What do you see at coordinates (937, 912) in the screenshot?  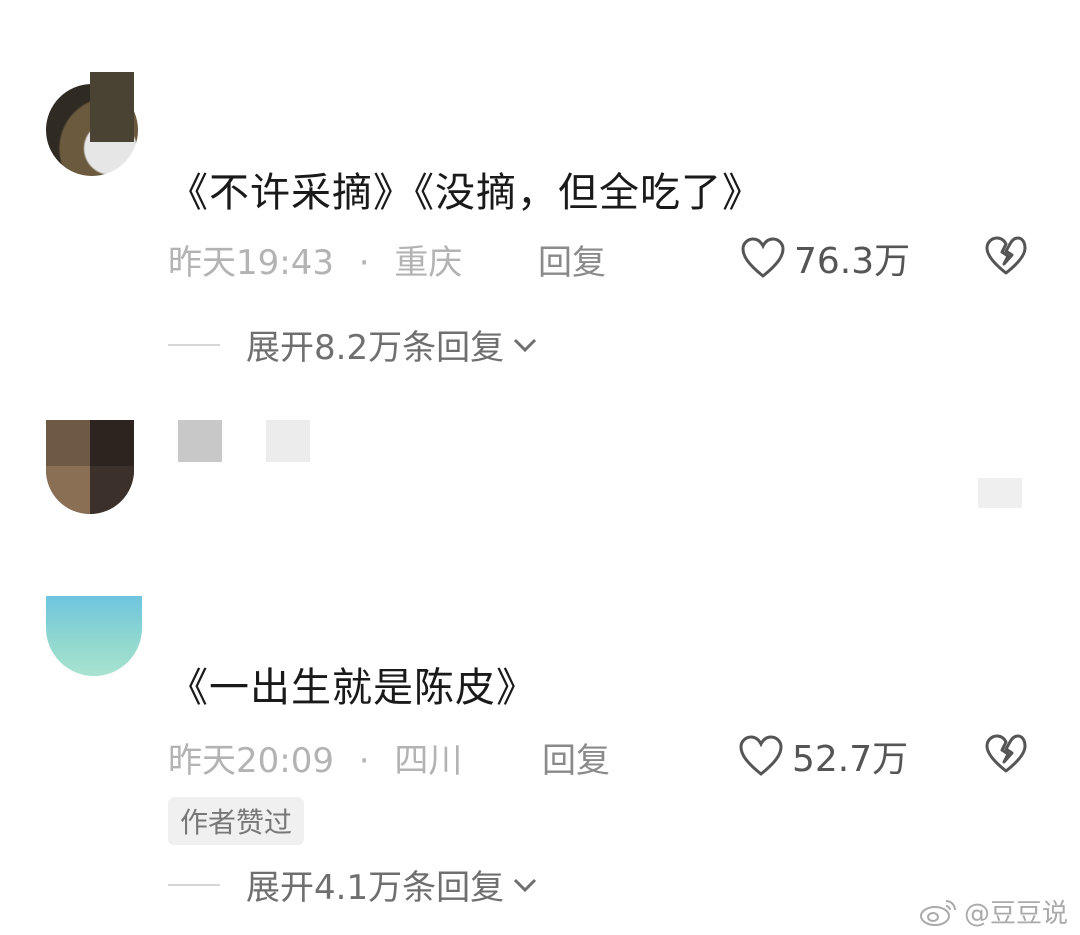 I see `weibo-logo-icon` at bounding box center [937, 912].